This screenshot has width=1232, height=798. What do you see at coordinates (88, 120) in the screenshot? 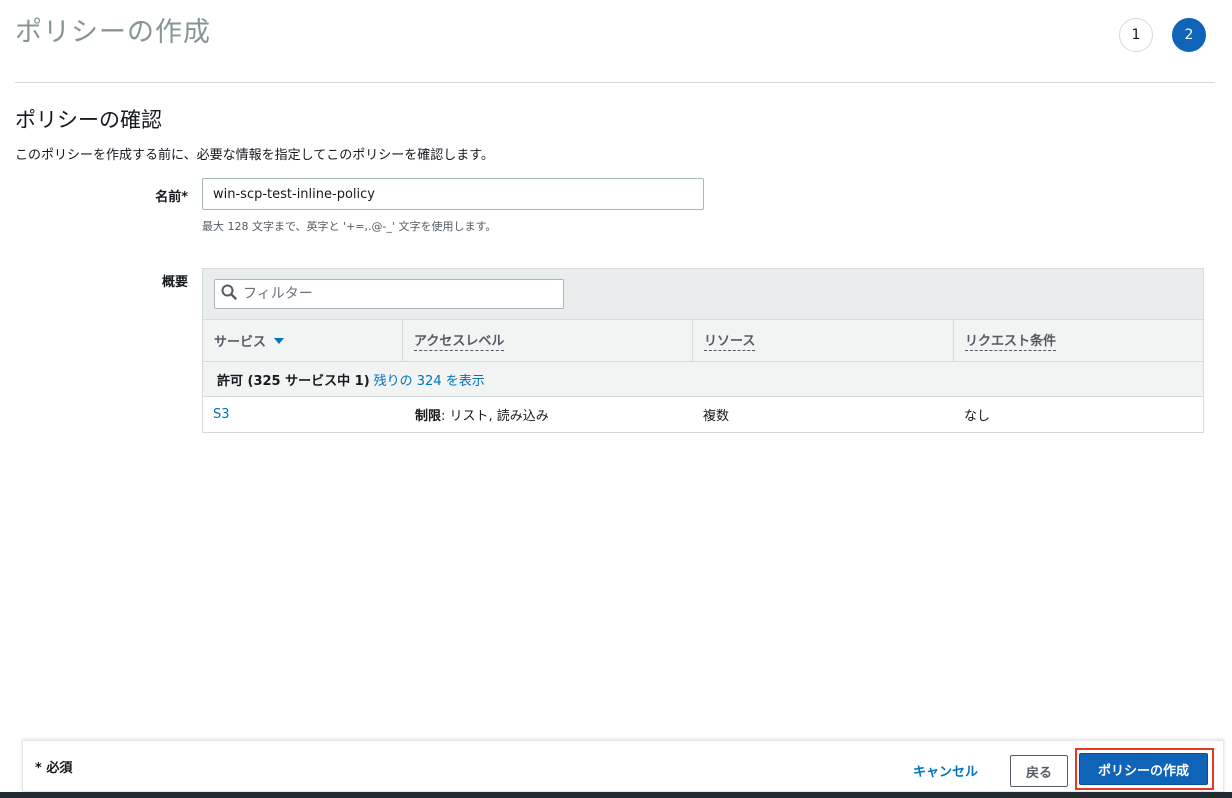
I see `section-title: ポリシーの確認` at bounding box center [88, 120].